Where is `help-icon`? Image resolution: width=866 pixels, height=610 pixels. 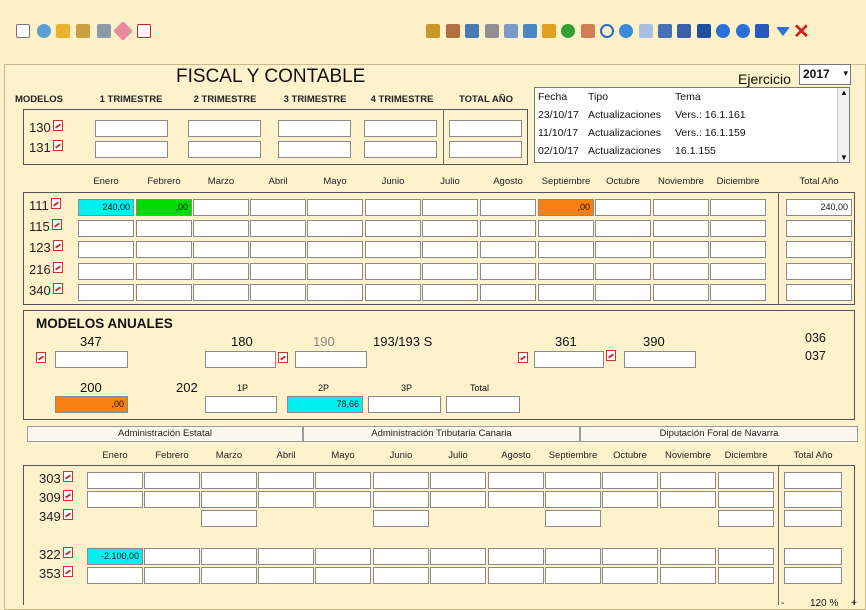 help-icon is located at coordinates (743, 31).